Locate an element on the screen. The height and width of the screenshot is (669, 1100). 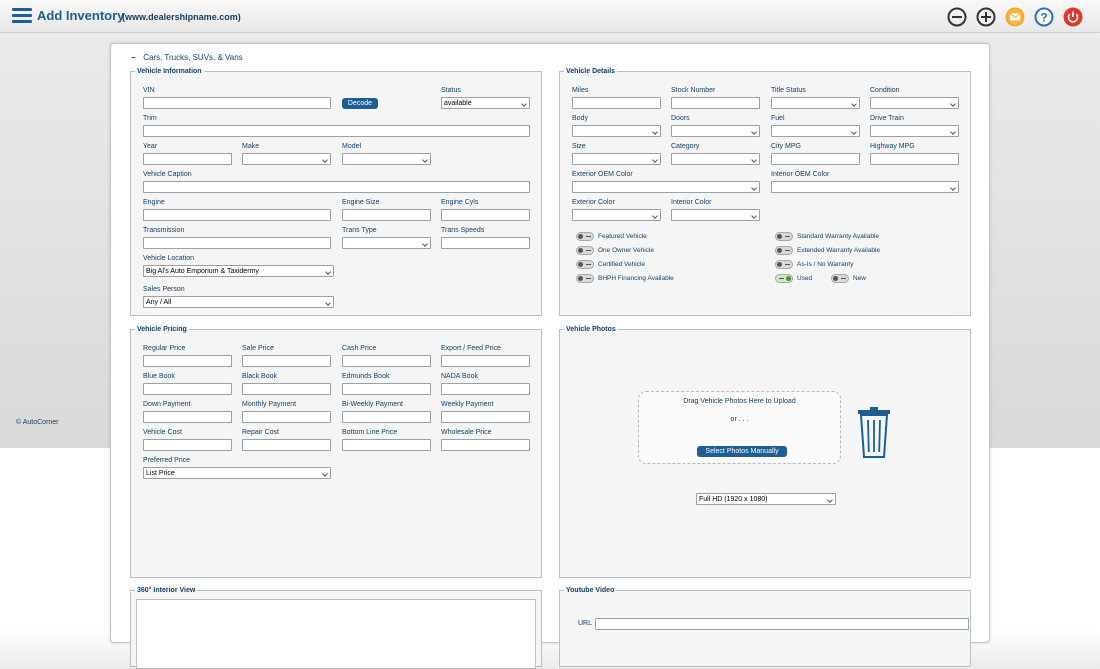
bhph-label: BHPH Financing Available is located at coordinates (636, 278).